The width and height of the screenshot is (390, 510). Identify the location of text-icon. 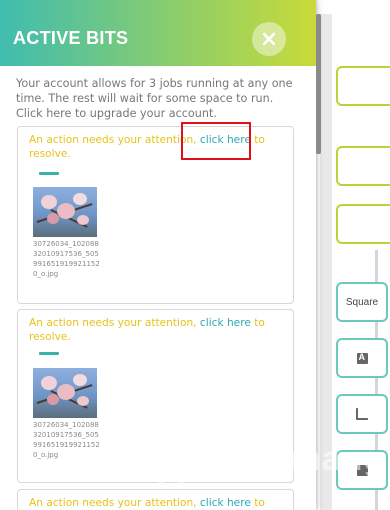
(362, 358).